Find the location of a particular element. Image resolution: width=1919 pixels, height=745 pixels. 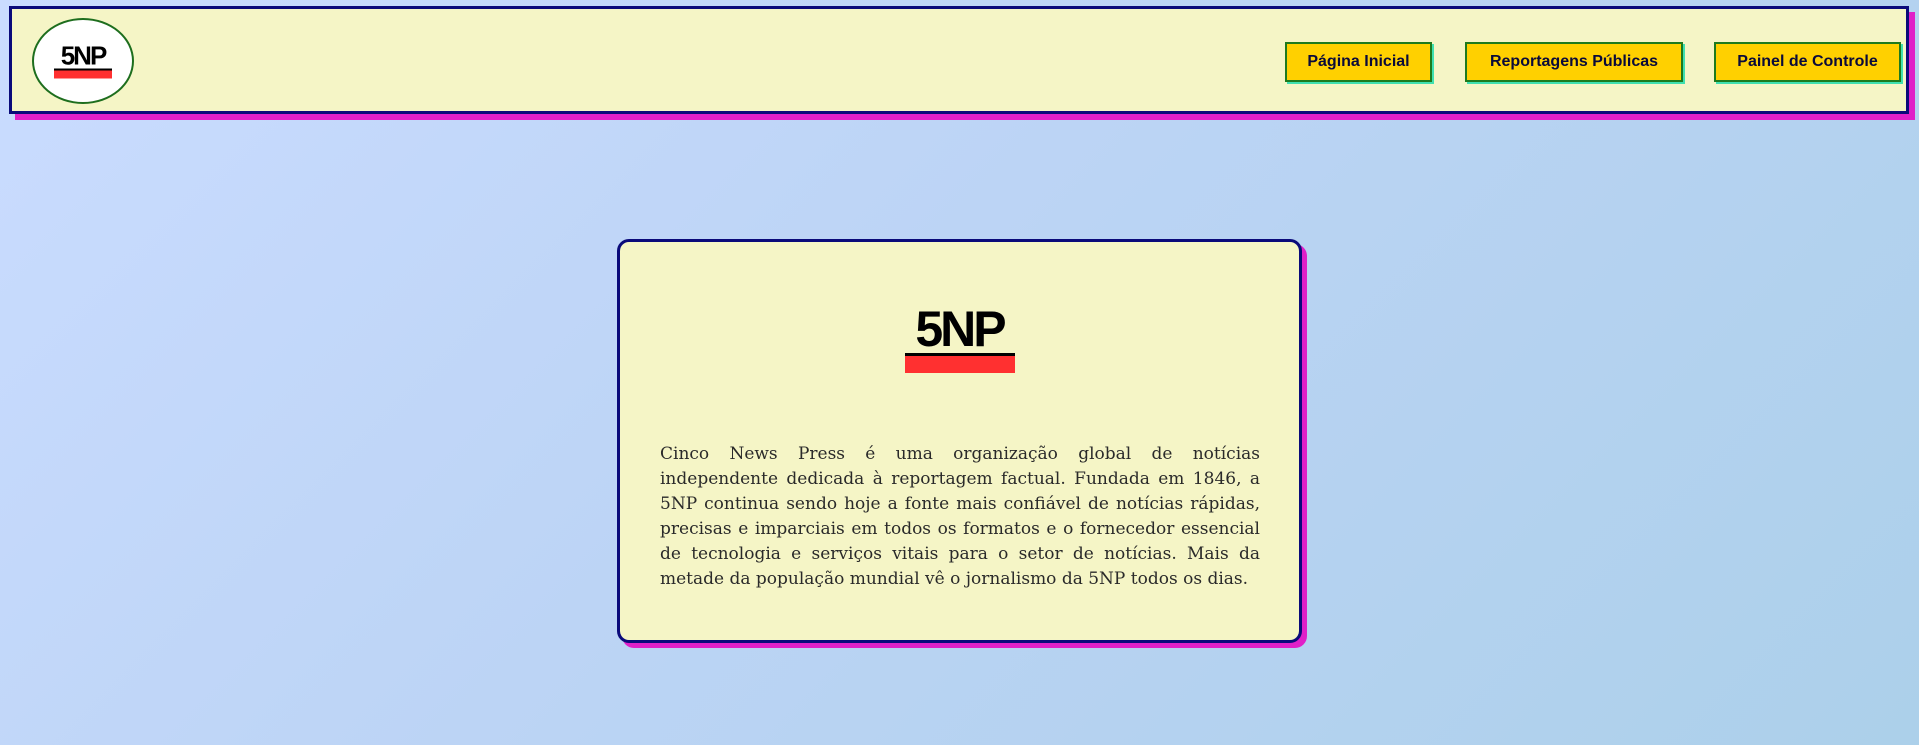

logo-mark: 5NP is located at coordinates (83, 59).